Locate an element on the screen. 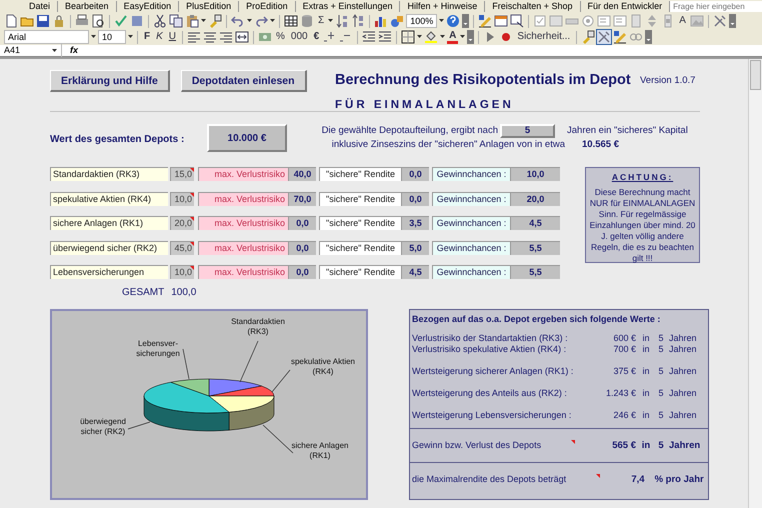  action-button: Depotdaten einlesen is located at coordinates (243, 81).